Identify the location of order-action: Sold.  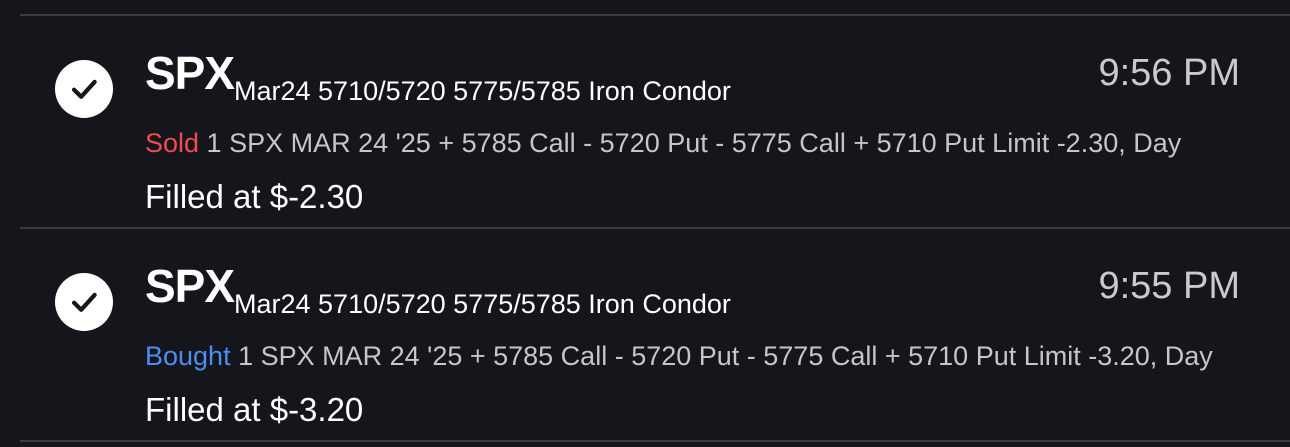
(172, 143).